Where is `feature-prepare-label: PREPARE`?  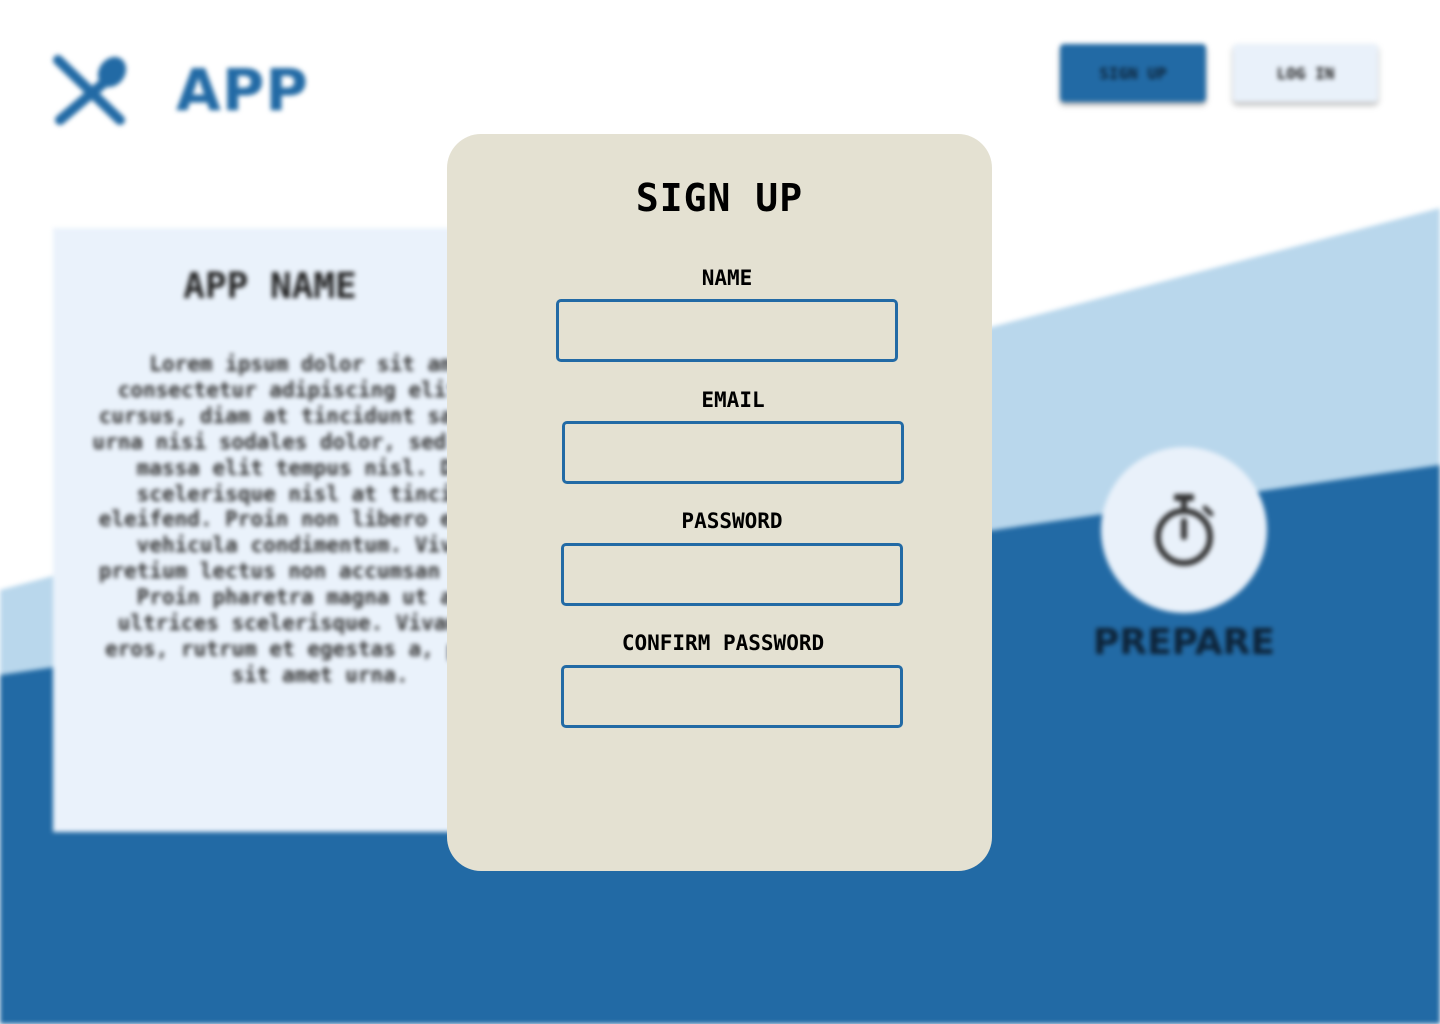
feature-prepare-label: PREPARE is located at coordinates (1184, 642).